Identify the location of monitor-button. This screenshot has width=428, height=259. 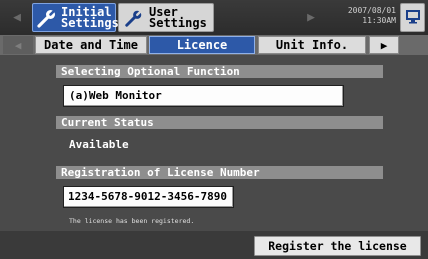
(412, 17).